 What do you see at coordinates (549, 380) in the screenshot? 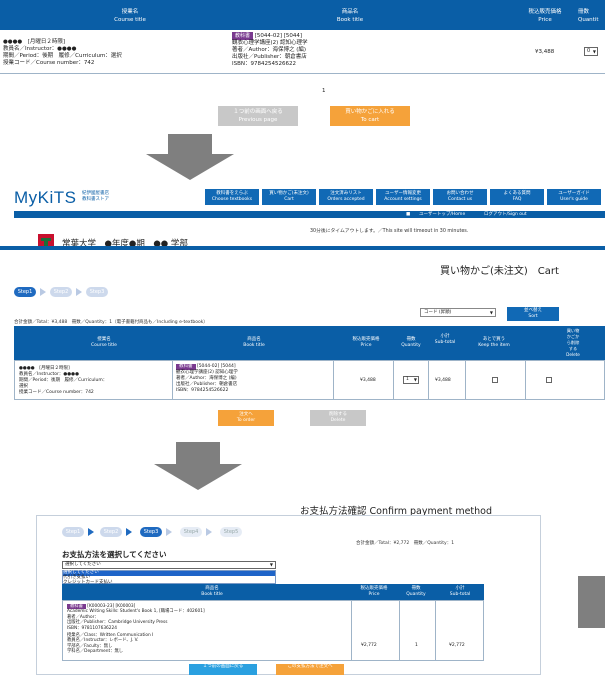
I see `delete-item-checkbox` at bounding box center [549, 380].